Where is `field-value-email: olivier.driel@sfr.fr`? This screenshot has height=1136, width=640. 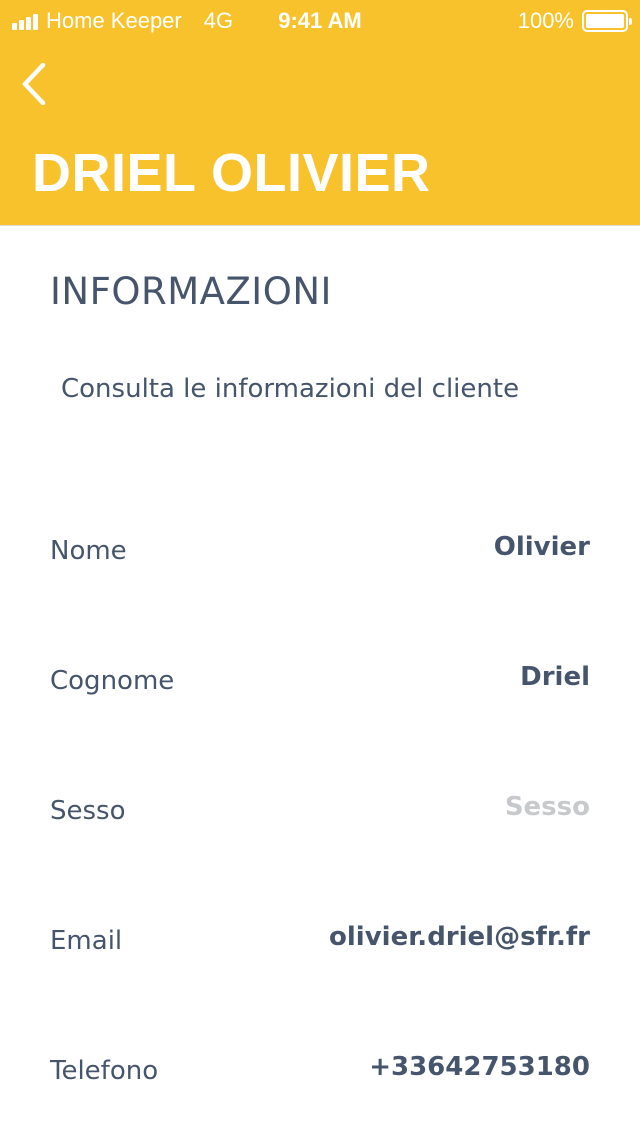 field-value-email: olivier.driel@sfr.fr is located at coordinates (459, 937).